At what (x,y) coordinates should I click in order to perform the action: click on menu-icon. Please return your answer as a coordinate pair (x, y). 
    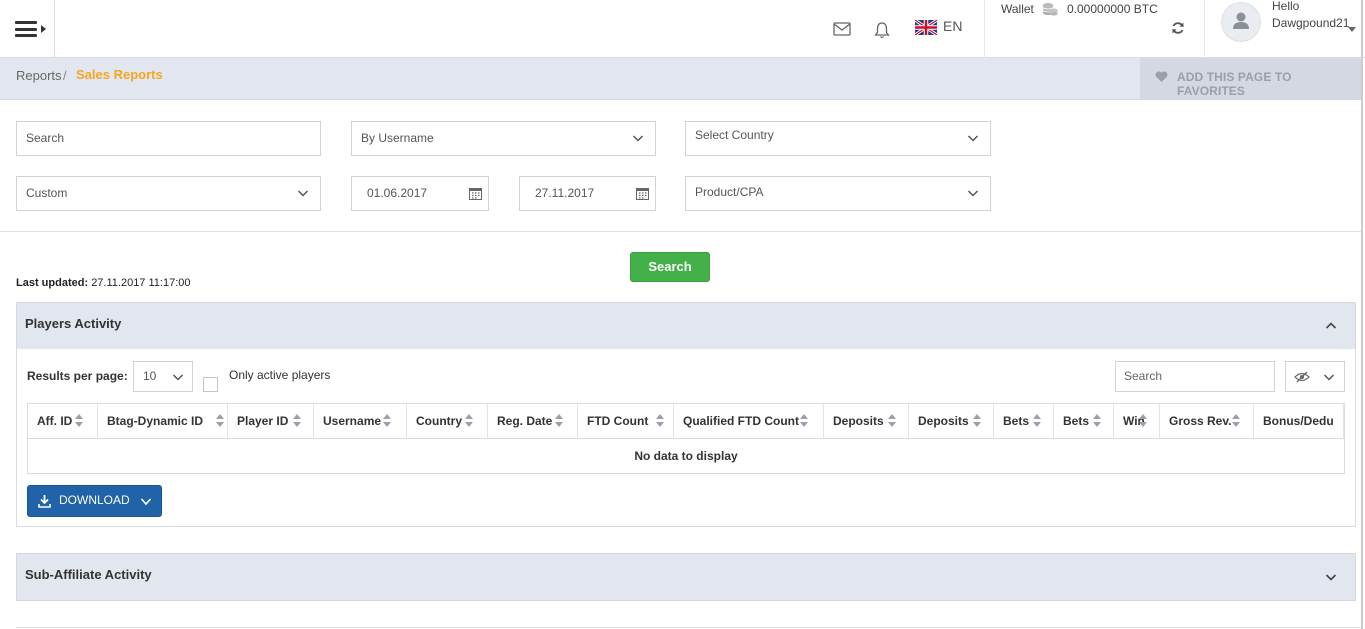
    Looking at the image, I should click on (26, 29).